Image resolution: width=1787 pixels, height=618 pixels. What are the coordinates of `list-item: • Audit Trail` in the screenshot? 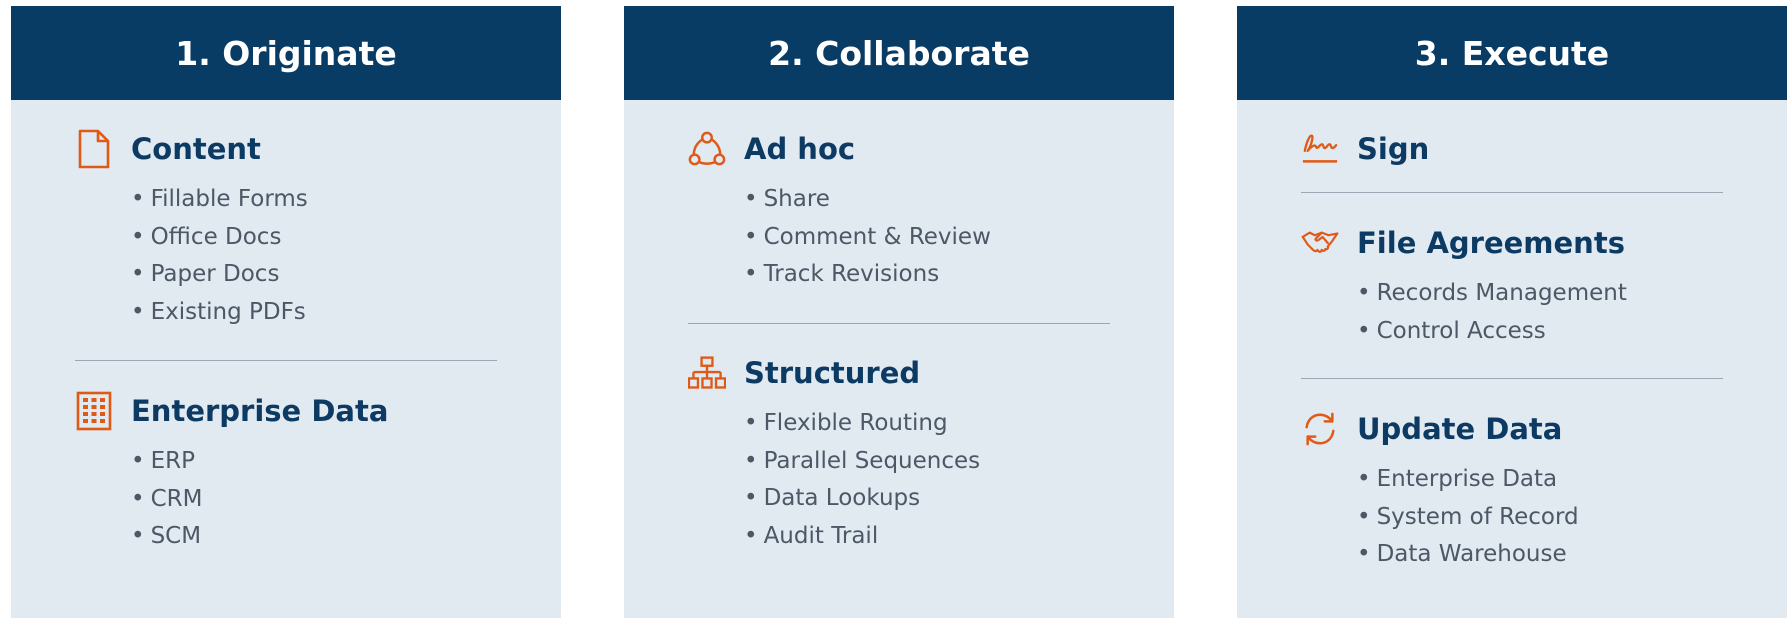 It's located at (811, 535).